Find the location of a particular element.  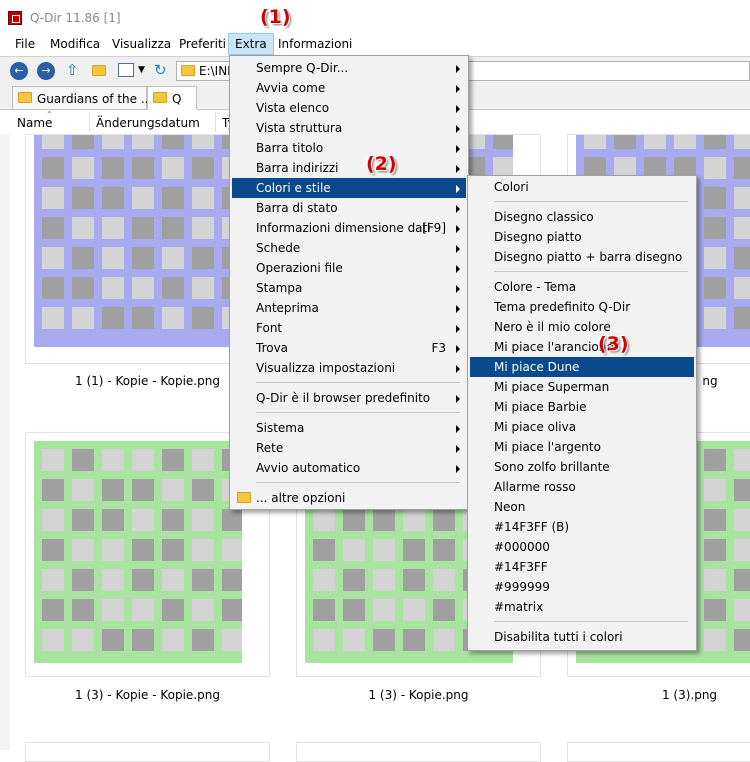

extra-item-barra-titolo: Barra titolo is located at coordinates (349, 148).